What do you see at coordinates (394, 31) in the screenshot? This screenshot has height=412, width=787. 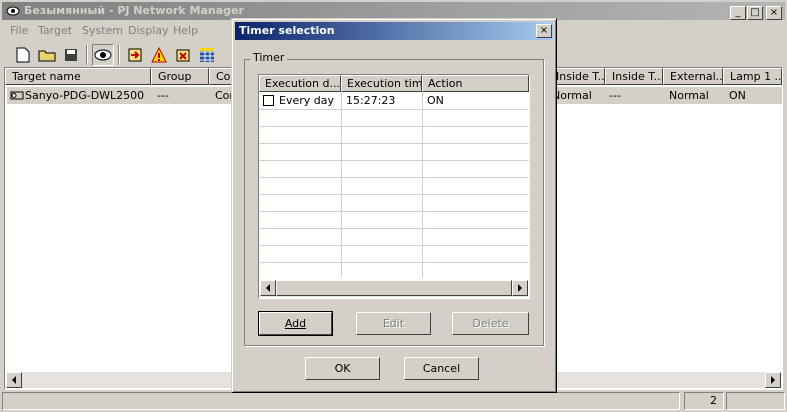 I see `dialog-title-bar: Timer selection ×` at bounding box center [394, 31].